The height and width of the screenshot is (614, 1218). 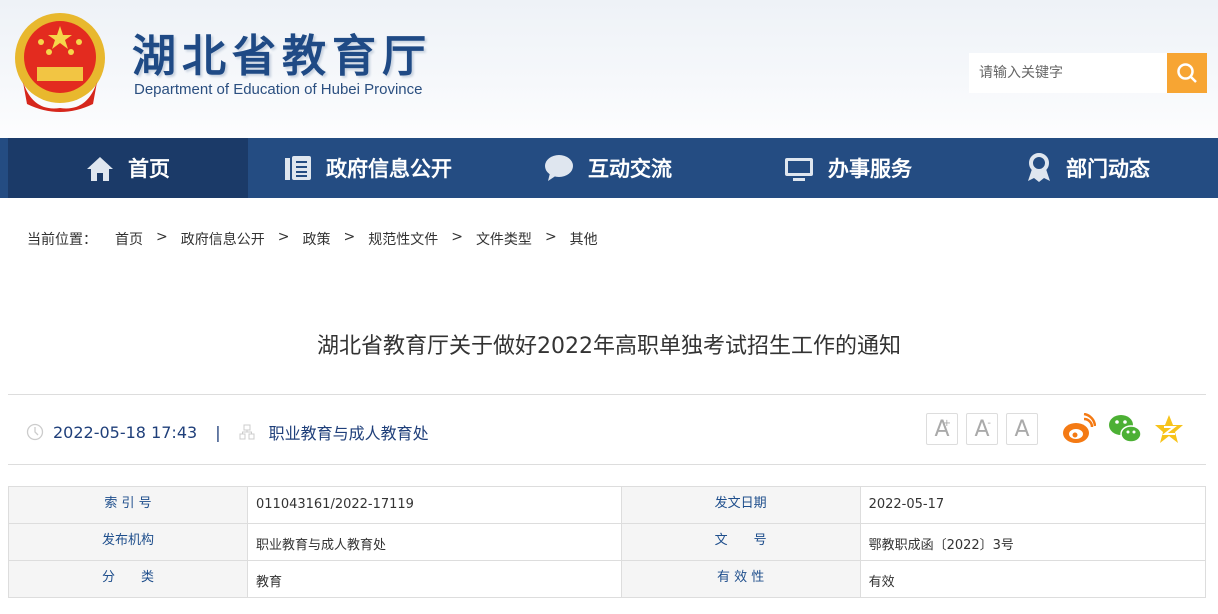 What do you see at coordinates (584, 239) in the screenshot?
I see `breadcrumb-other: 其他` at bounding box center [584, 239].